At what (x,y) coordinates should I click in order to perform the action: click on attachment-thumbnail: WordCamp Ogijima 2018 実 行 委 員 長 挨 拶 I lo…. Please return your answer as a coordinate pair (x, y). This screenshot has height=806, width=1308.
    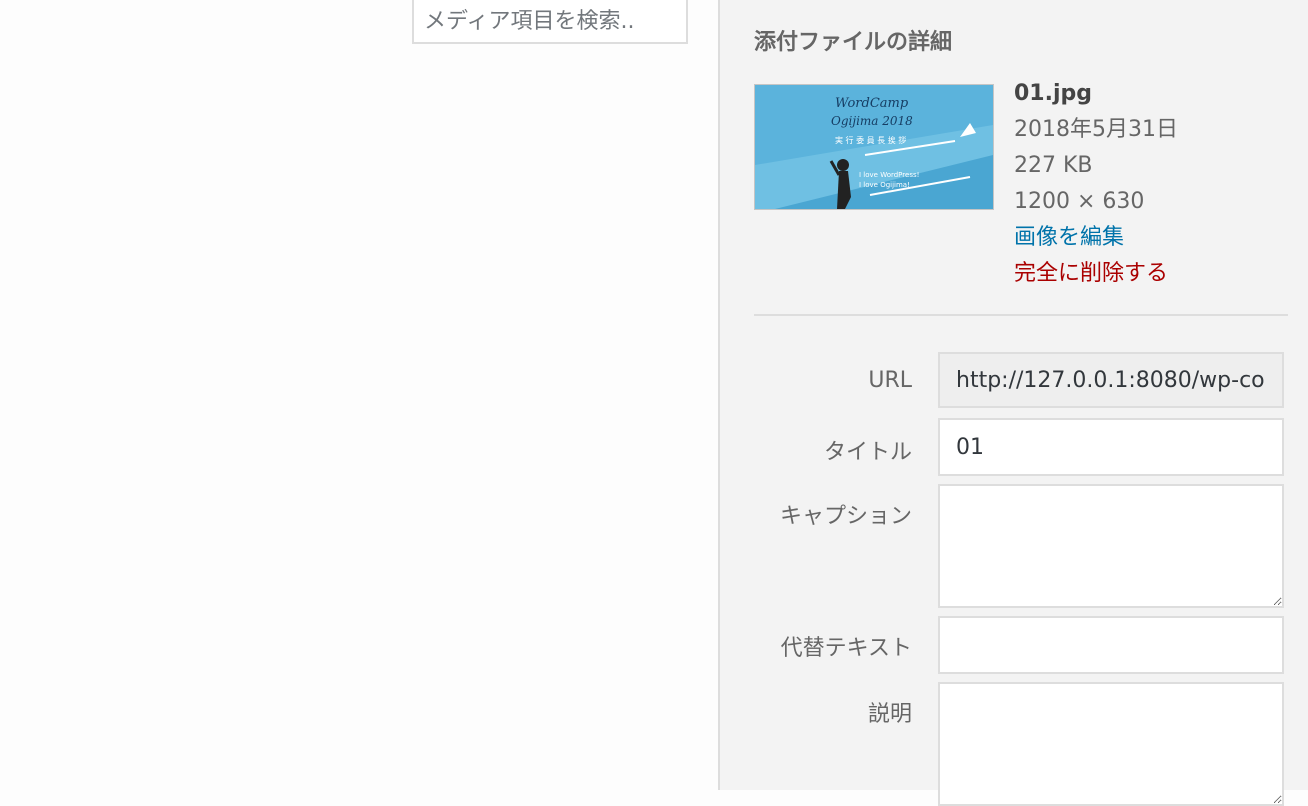
    Looking at the image, I should click on (874, 147).